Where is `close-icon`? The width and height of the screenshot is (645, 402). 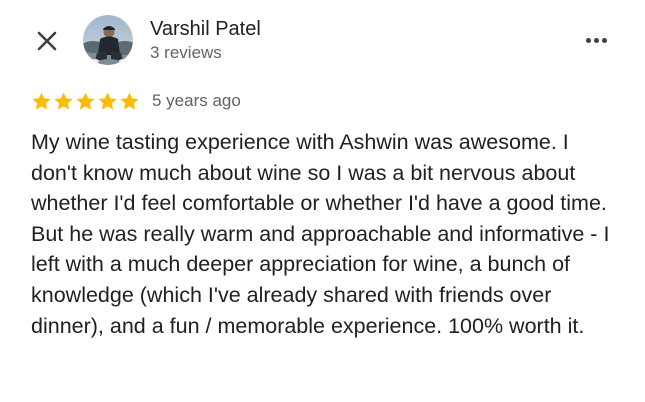
close-icon is located at coordinates (47, 41).